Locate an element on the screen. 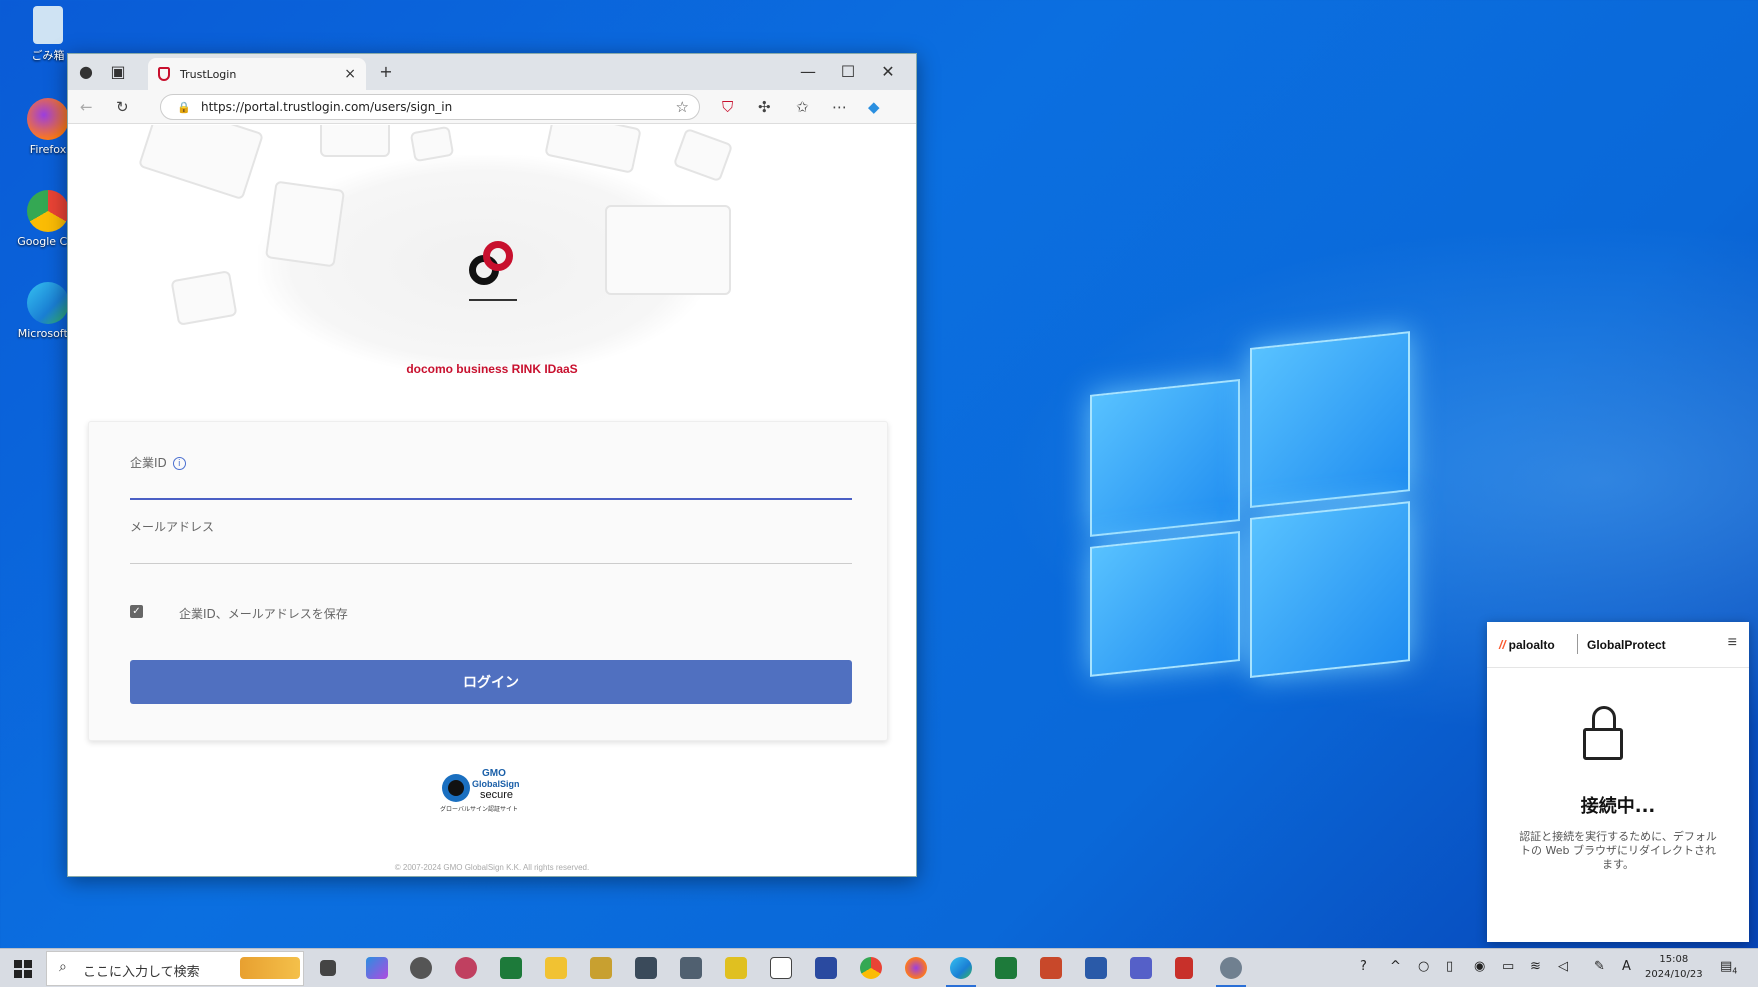 Image resolution: width=1758 pixels, height=987 pixels. copilot-icon: ◆ is located at coordinates (874, 107).